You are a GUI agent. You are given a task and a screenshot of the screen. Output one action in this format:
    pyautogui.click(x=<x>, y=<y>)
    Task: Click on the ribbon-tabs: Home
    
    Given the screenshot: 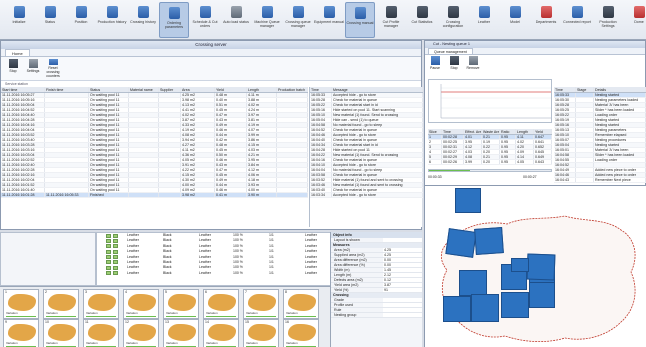 What is the action you would take?
    pyautogui.click(x=211, y=53)
    